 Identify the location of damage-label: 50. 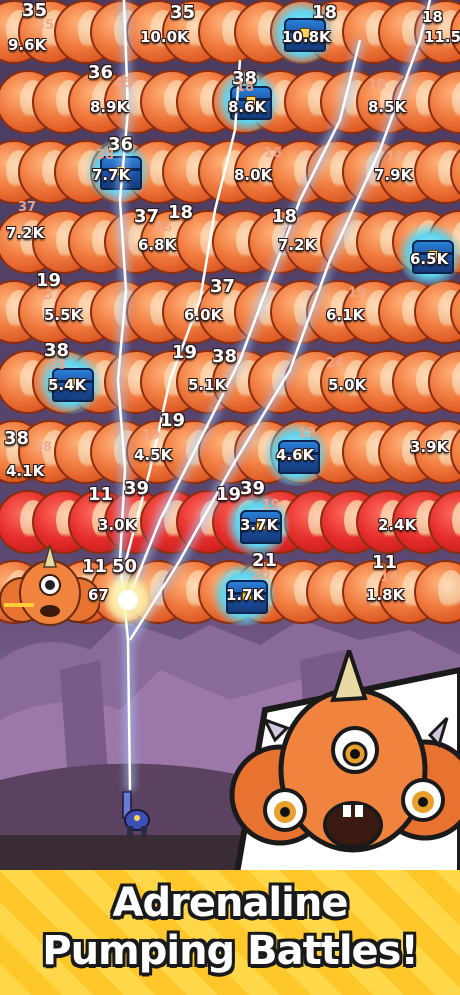
(125, 566).